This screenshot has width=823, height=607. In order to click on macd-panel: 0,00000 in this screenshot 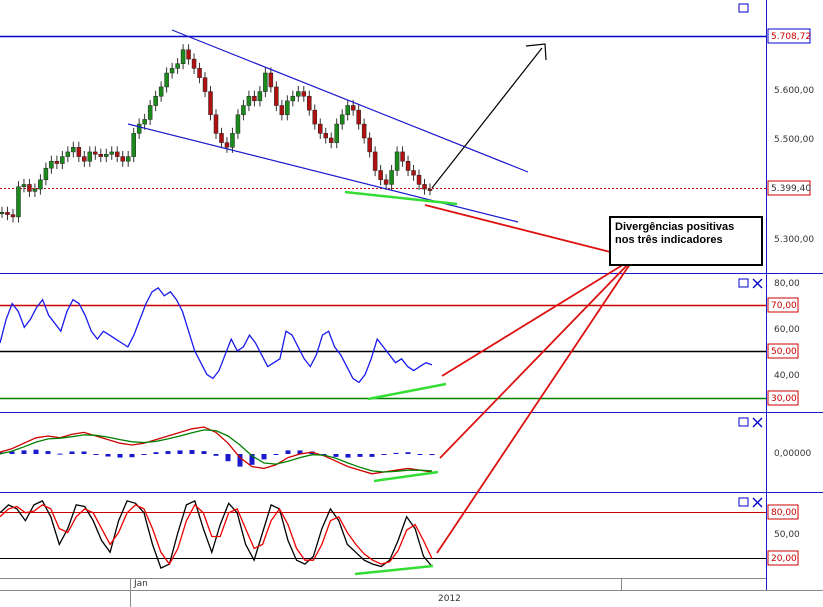, I will do `click(405, 450)`.